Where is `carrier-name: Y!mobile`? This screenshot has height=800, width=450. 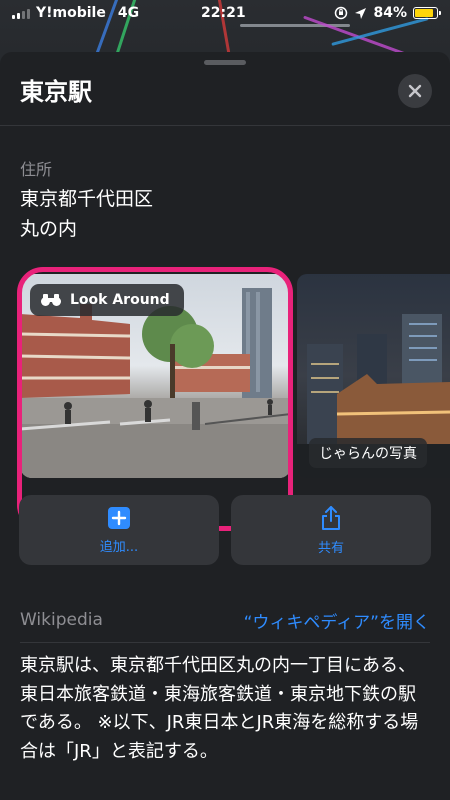 carrier-name: Y!mobile is located at coordinates (71, 13).